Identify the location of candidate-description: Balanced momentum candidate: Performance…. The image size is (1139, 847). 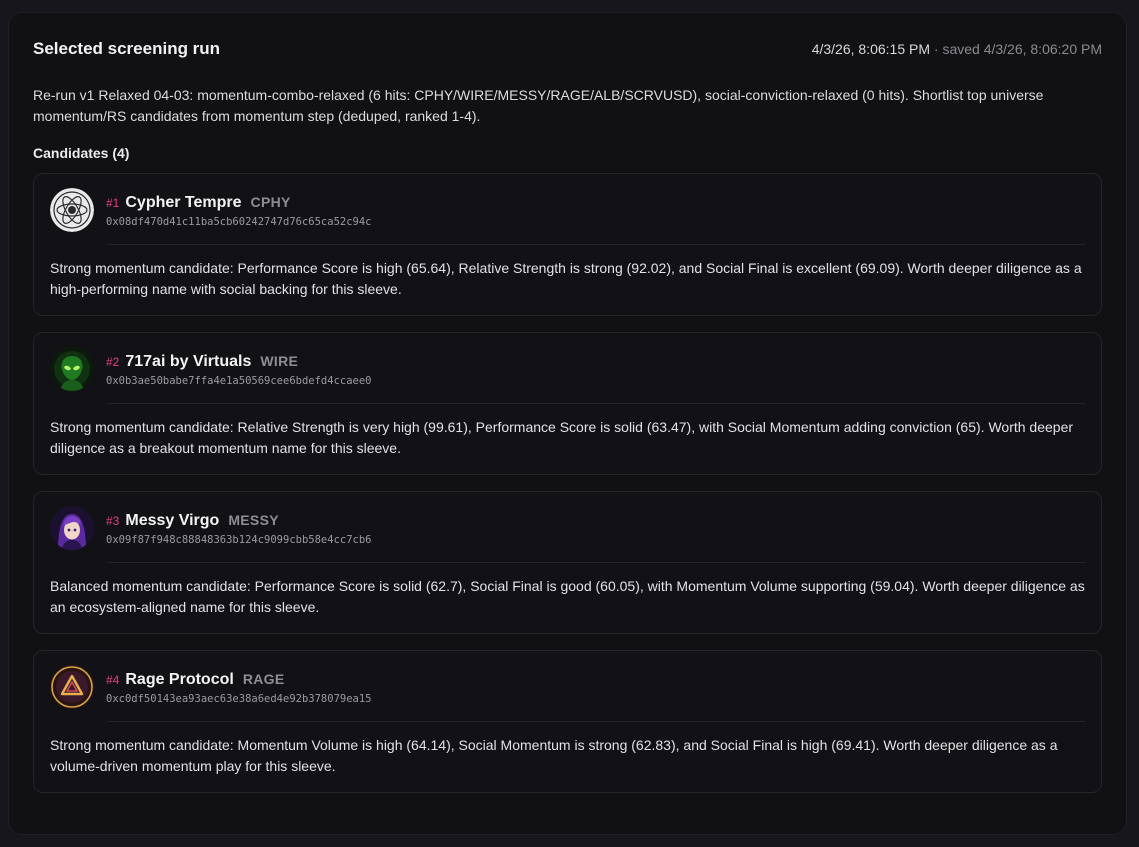
(567, 596).